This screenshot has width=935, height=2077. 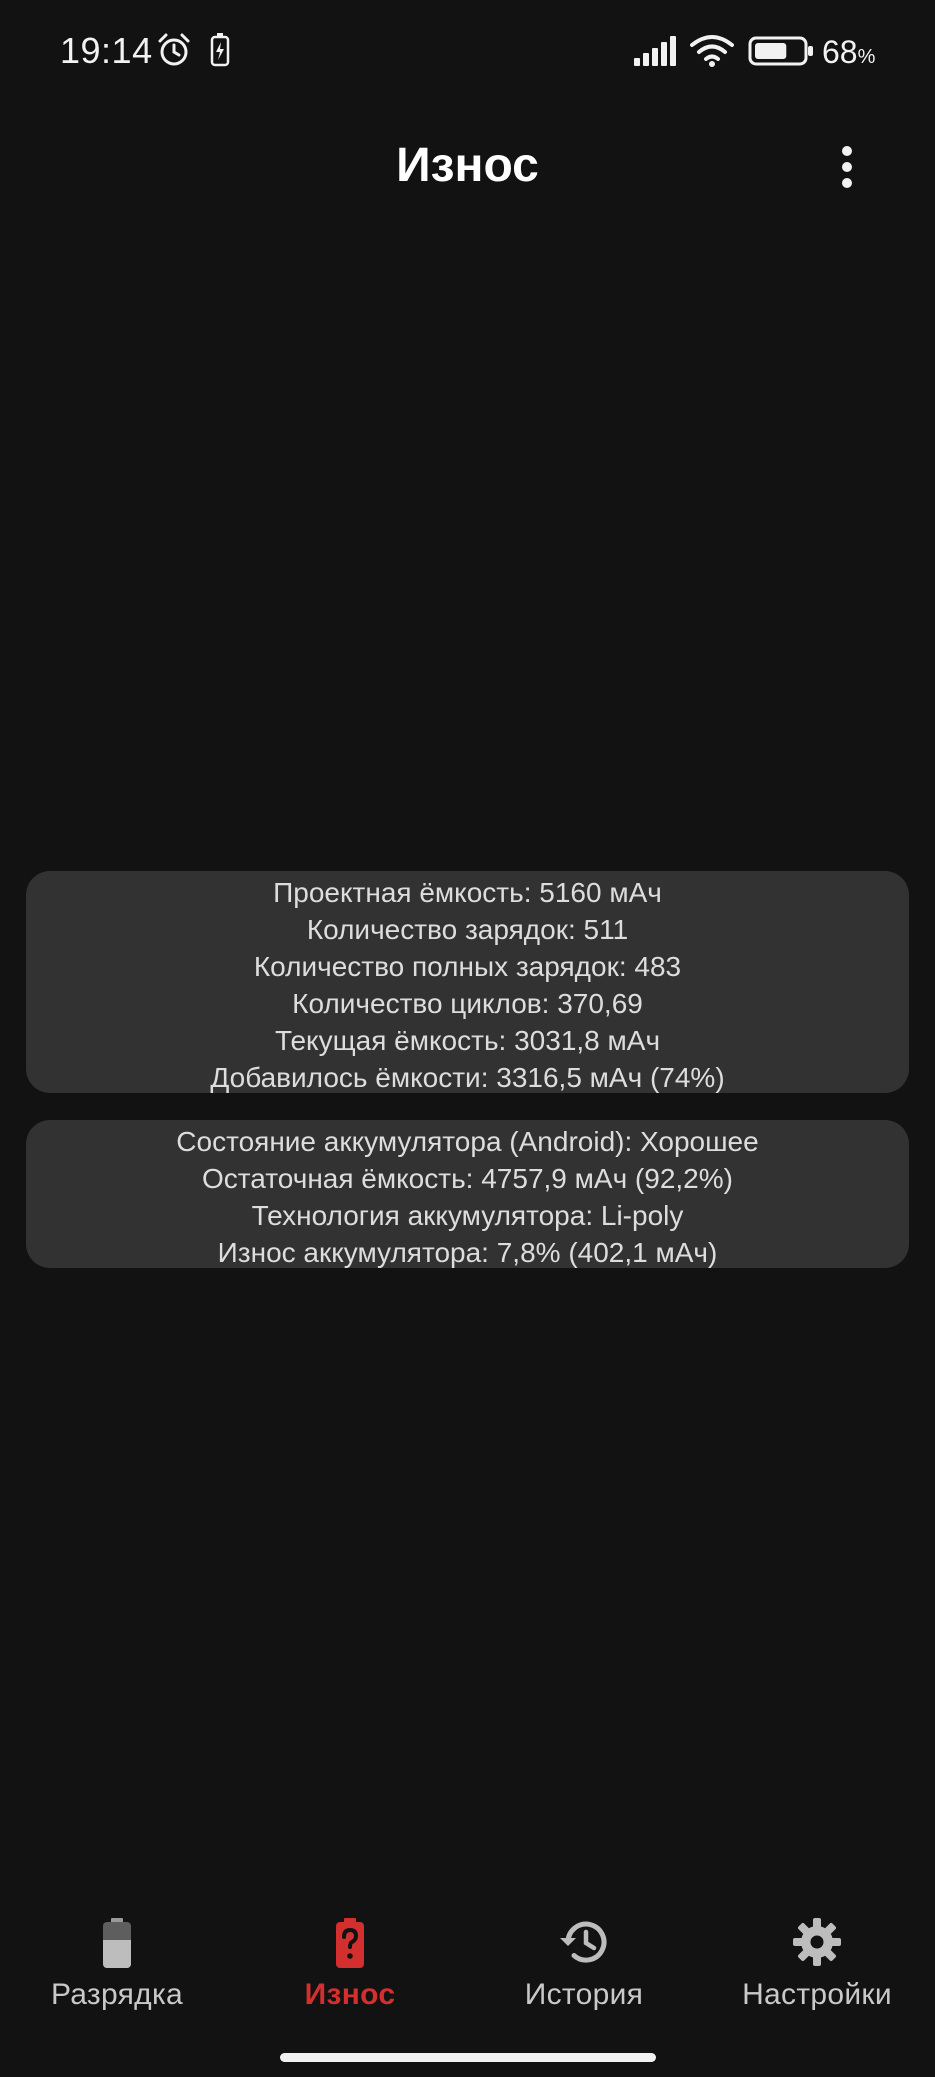 I want to click on nav-label-history: История, so click(x=584, y=1994).